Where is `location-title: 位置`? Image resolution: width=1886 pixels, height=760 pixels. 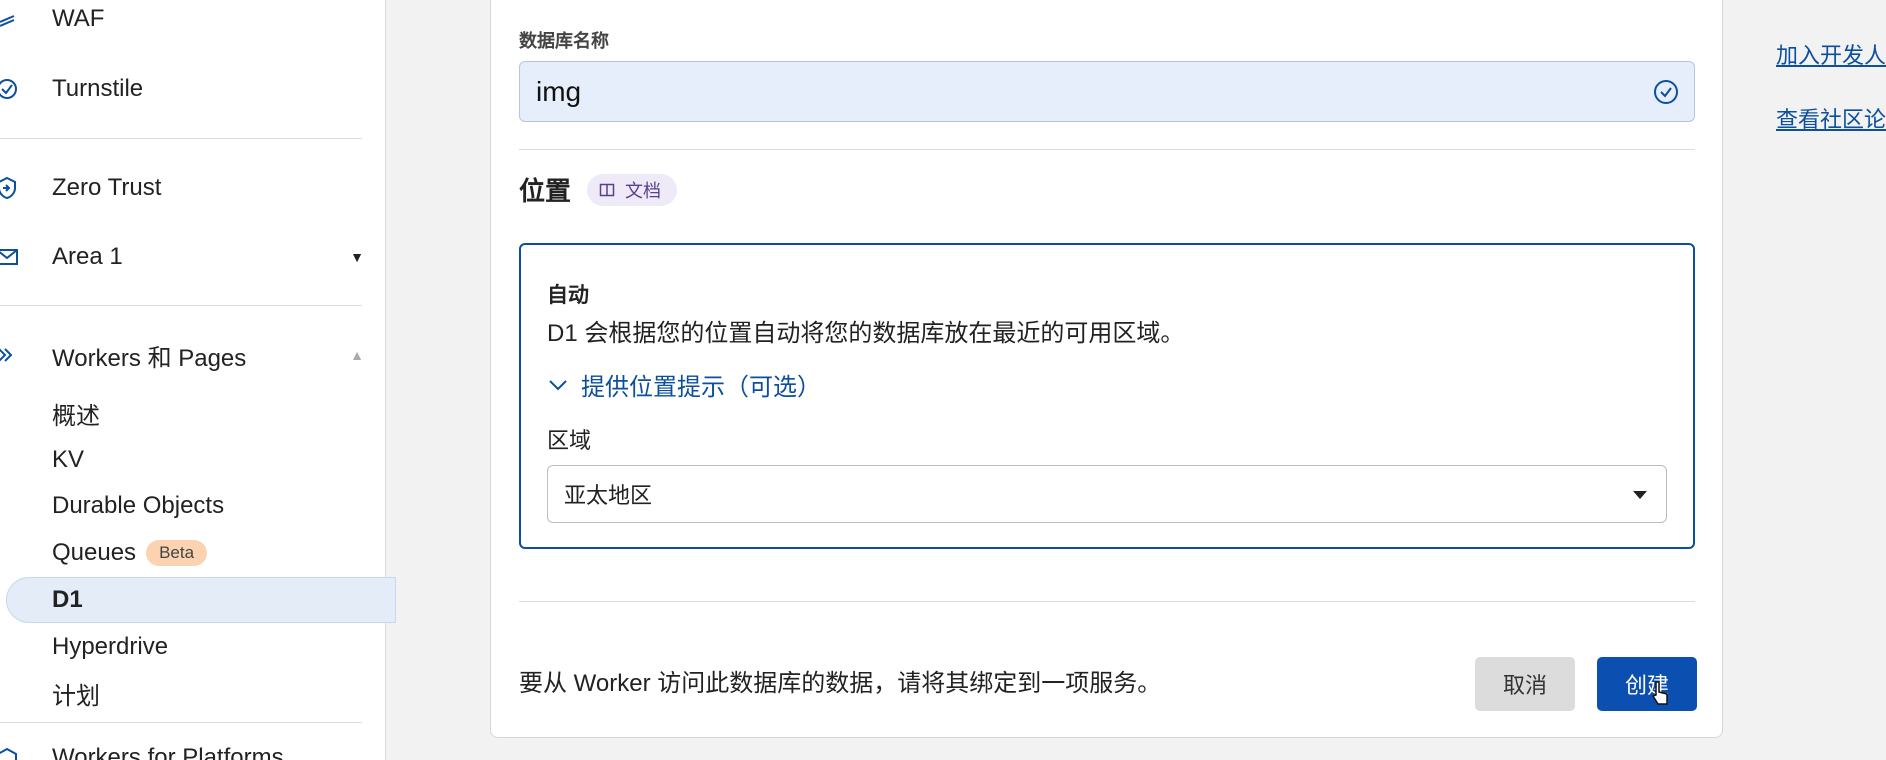 location-title: 位置 is located at coordinates (545, 191).